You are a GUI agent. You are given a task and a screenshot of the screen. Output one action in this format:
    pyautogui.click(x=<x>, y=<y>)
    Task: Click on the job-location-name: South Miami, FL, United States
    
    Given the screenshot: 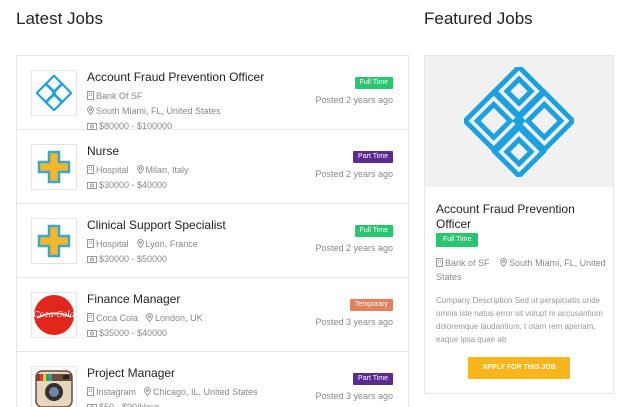 What is the action you would take?
    pyautogui.click(x=158, y=111)
    